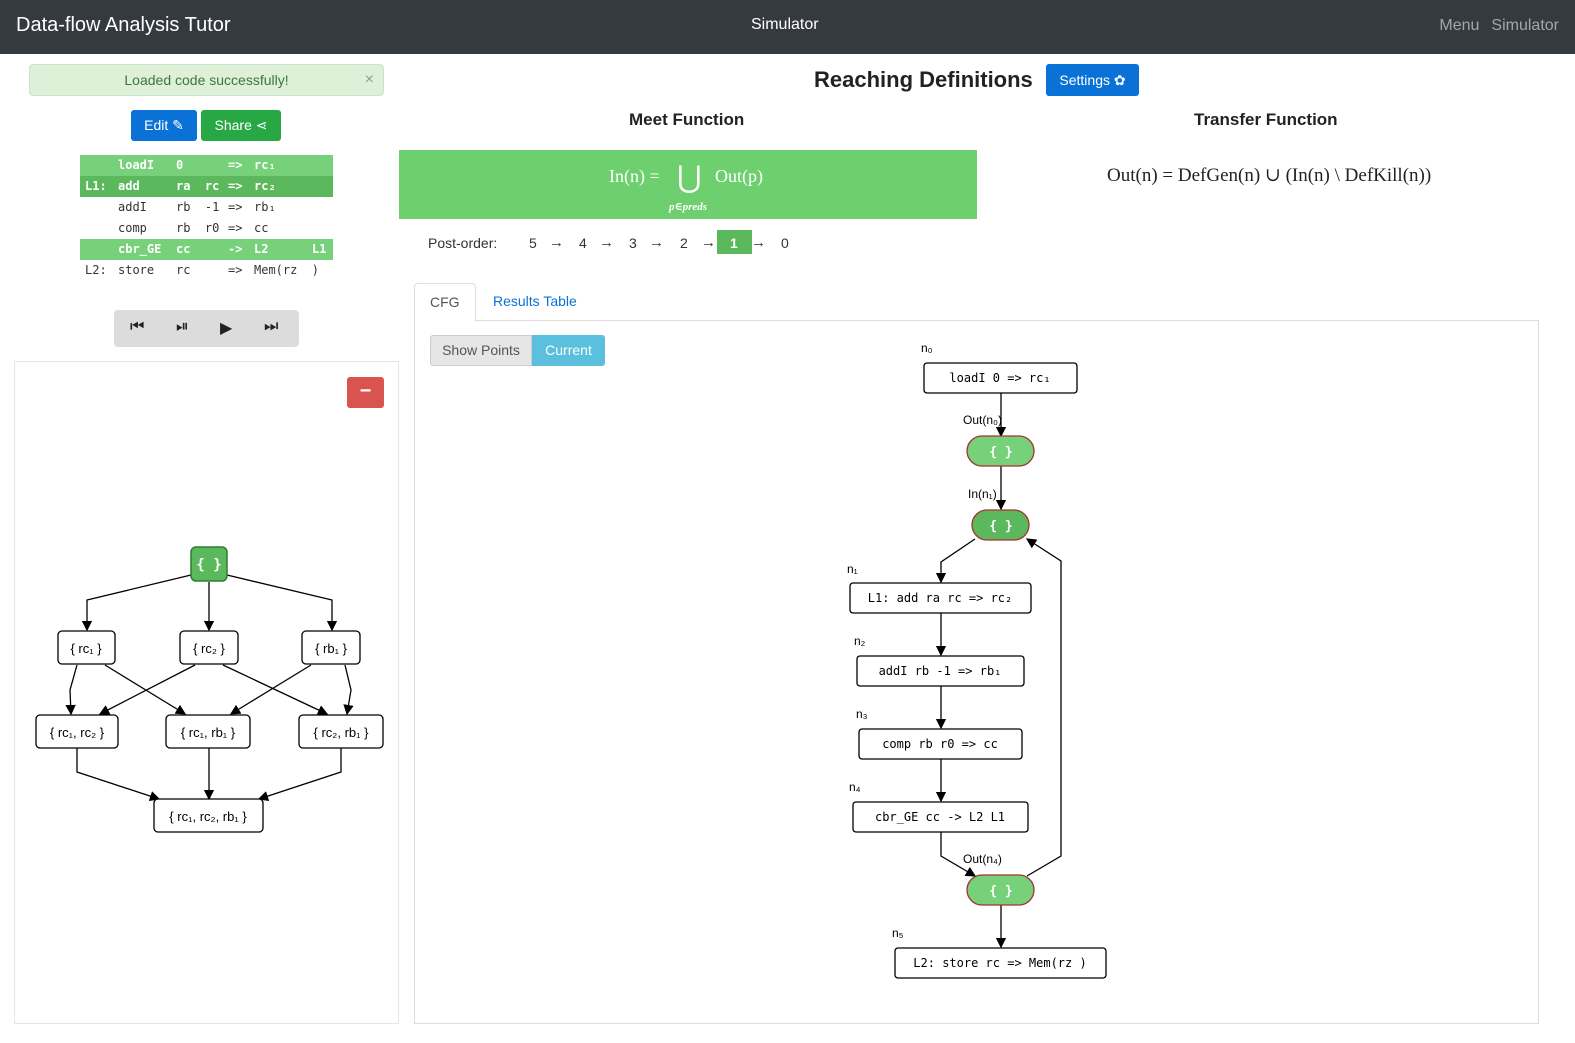 Image resolution: width=1575 pixels, height=1043 pixels. Describe the element at coordinates (785, 243) in the screenshot. I see `postorder-item: 0` at that location.